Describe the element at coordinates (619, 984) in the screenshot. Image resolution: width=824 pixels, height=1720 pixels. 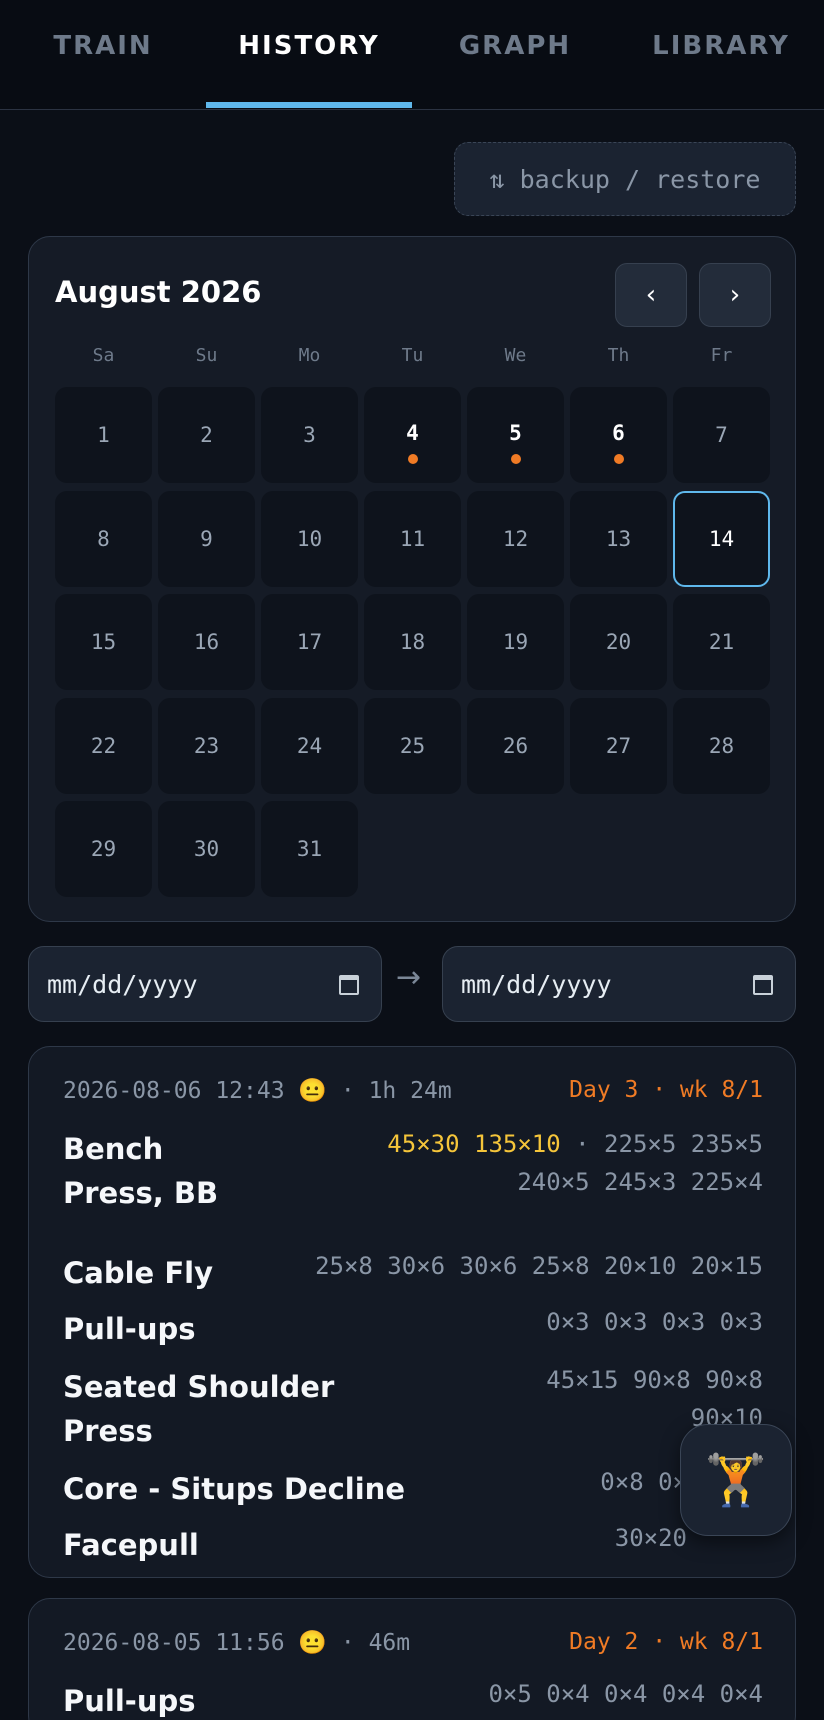
I see `date-to-input: mm/dd/yyyy` at that location.